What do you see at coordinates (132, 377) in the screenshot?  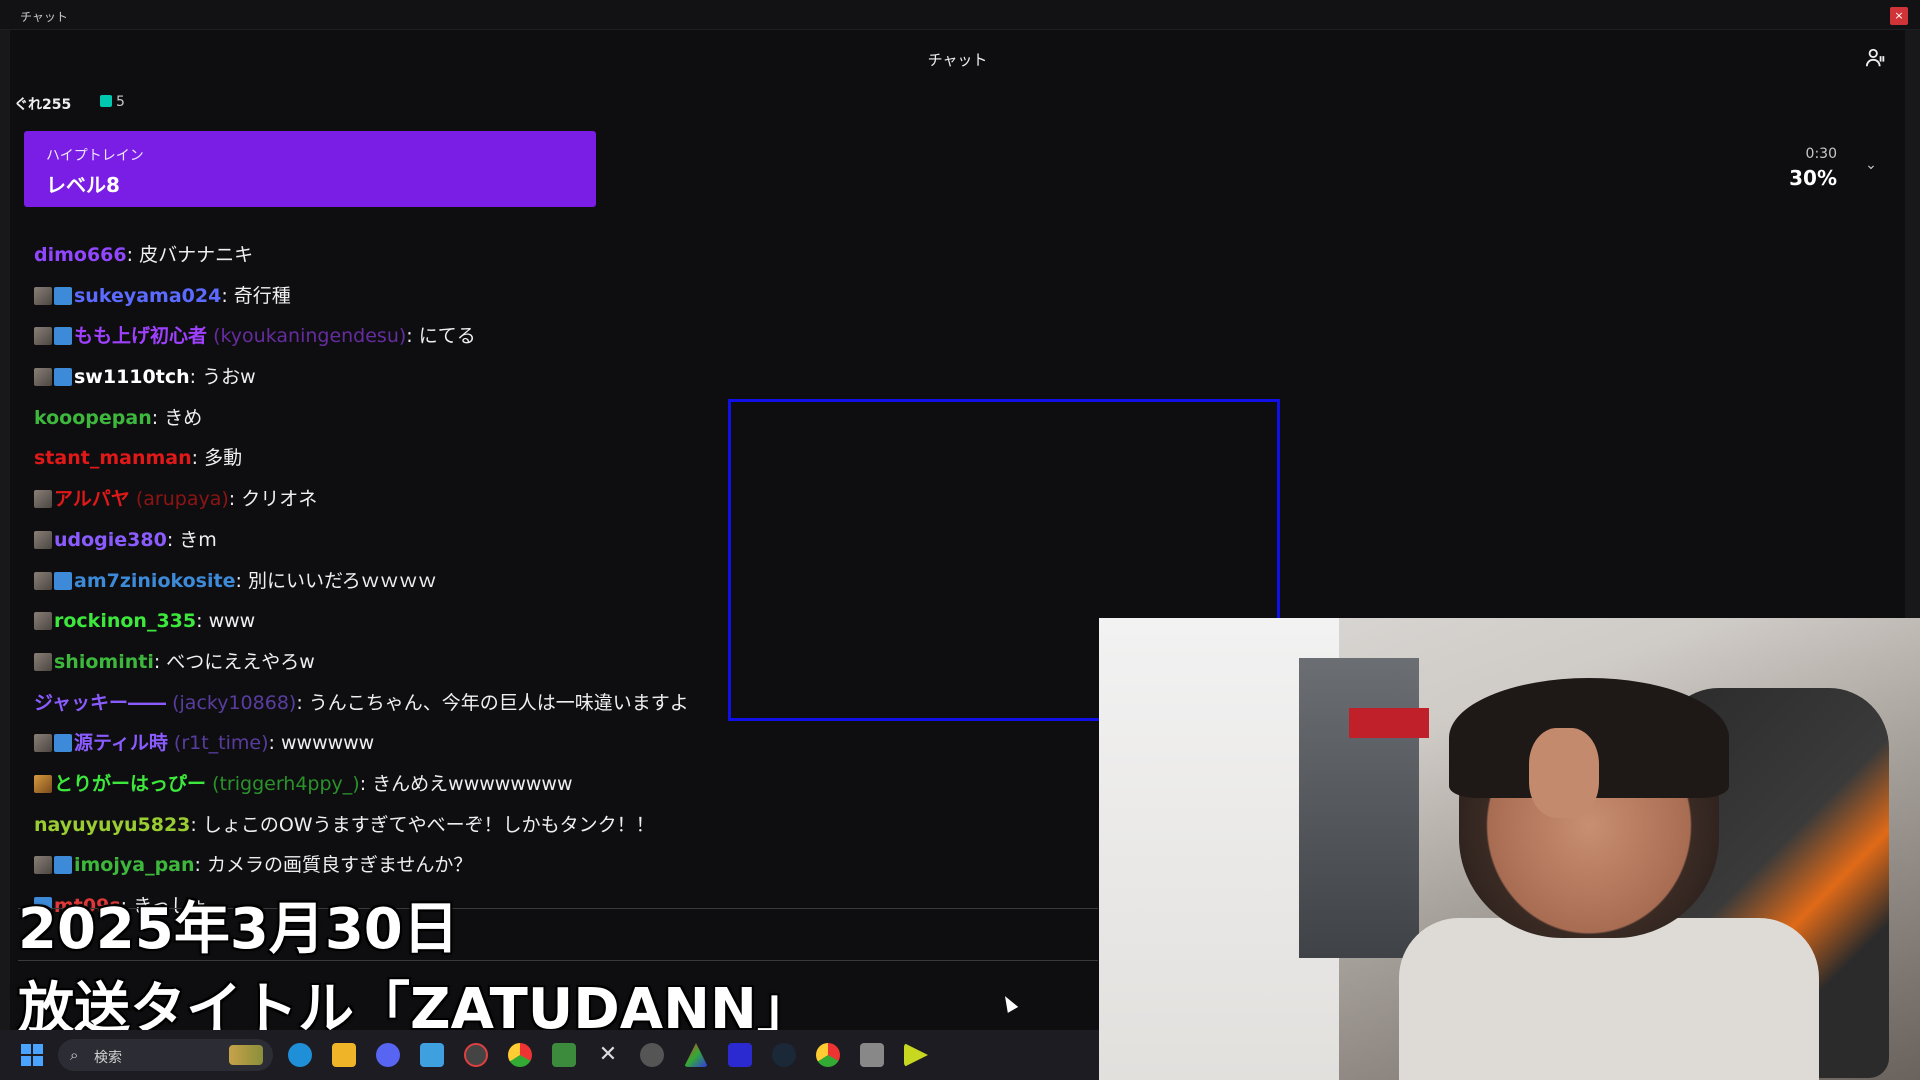 I see `chat-username: sw1110tch` at bounding box center [132, 377].